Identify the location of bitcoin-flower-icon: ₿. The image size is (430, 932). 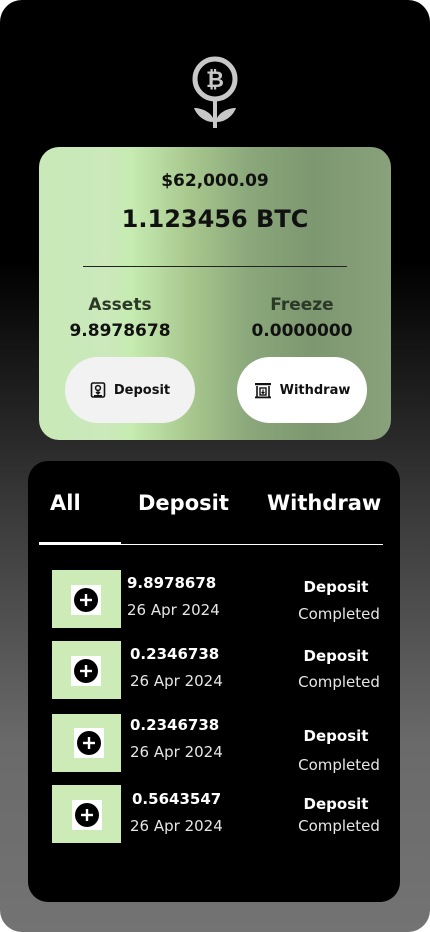
(215, 93).